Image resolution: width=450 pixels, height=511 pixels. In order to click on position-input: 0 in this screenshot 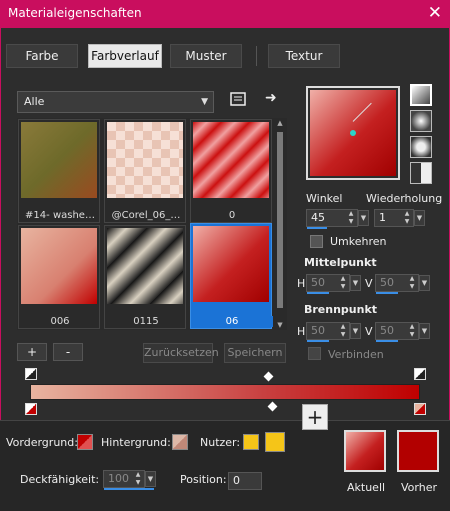, I will do `click(245, 481)`.